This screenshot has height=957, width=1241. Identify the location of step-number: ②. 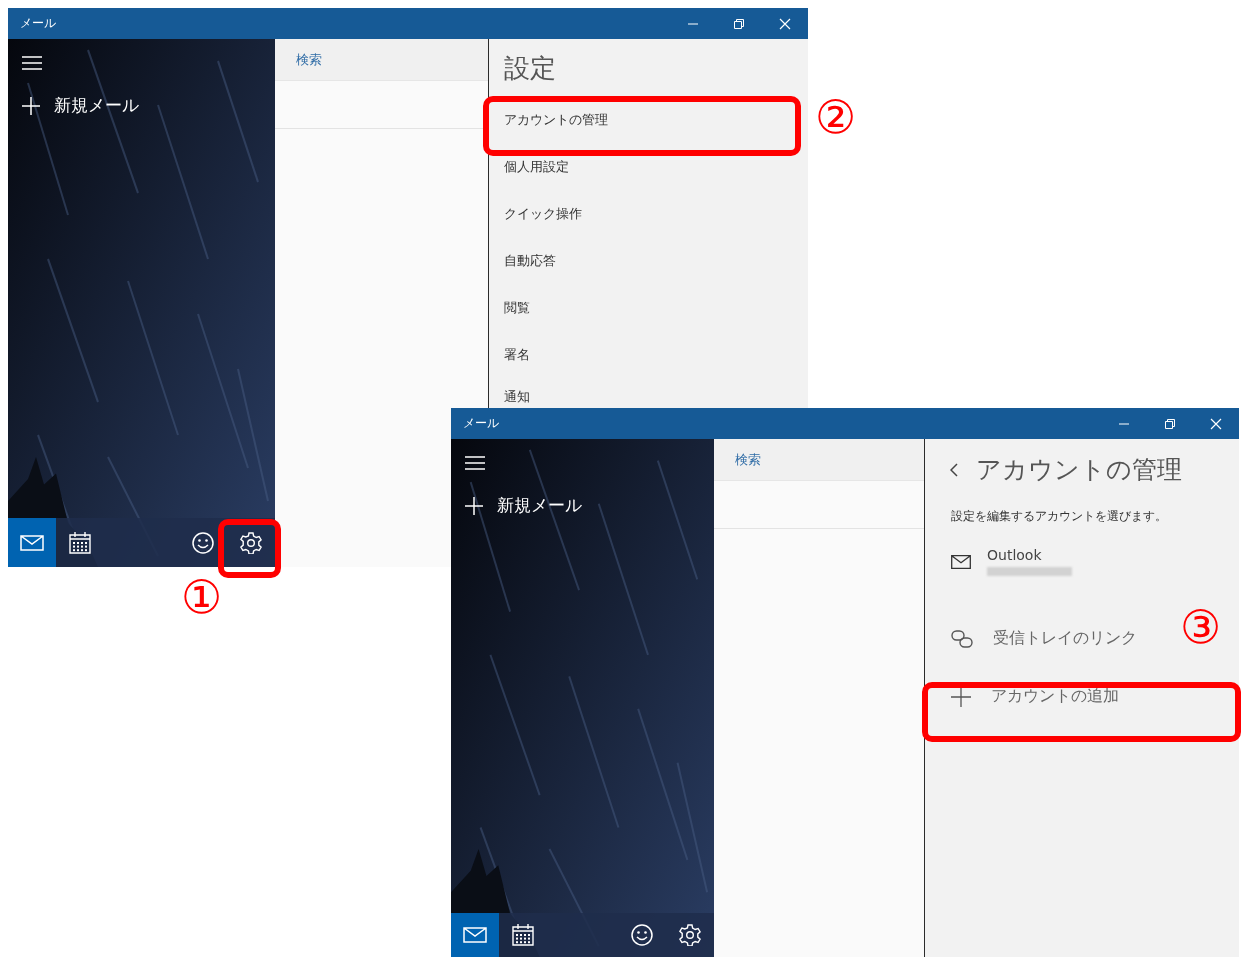
(836, 117).